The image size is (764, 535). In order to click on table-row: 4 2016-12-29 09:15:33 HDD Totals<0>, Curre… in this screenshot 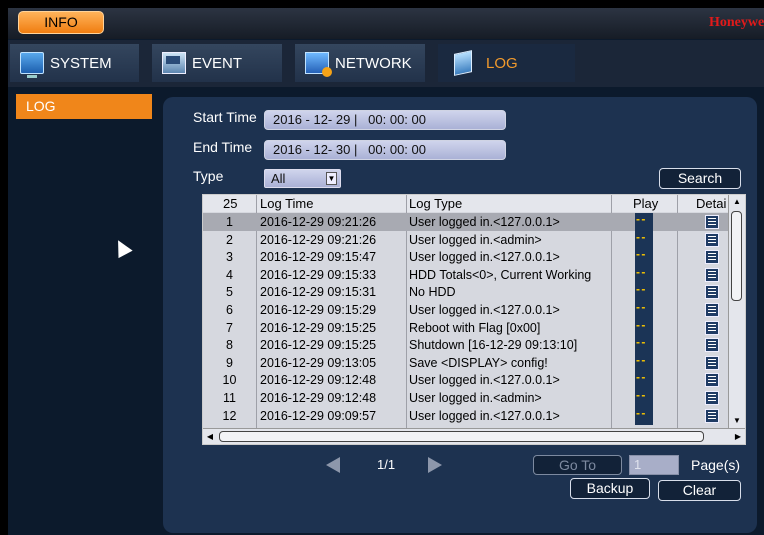, I will do `click(465, 274)`.